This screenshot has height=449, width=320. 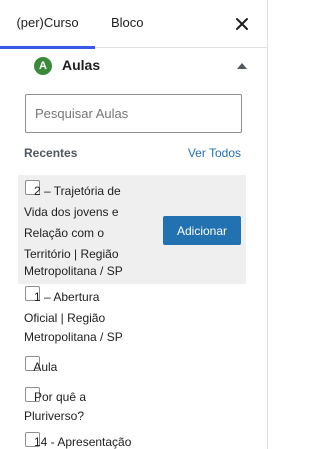 I want to click on recent-label: Recentes, so click(x=51, y=153).